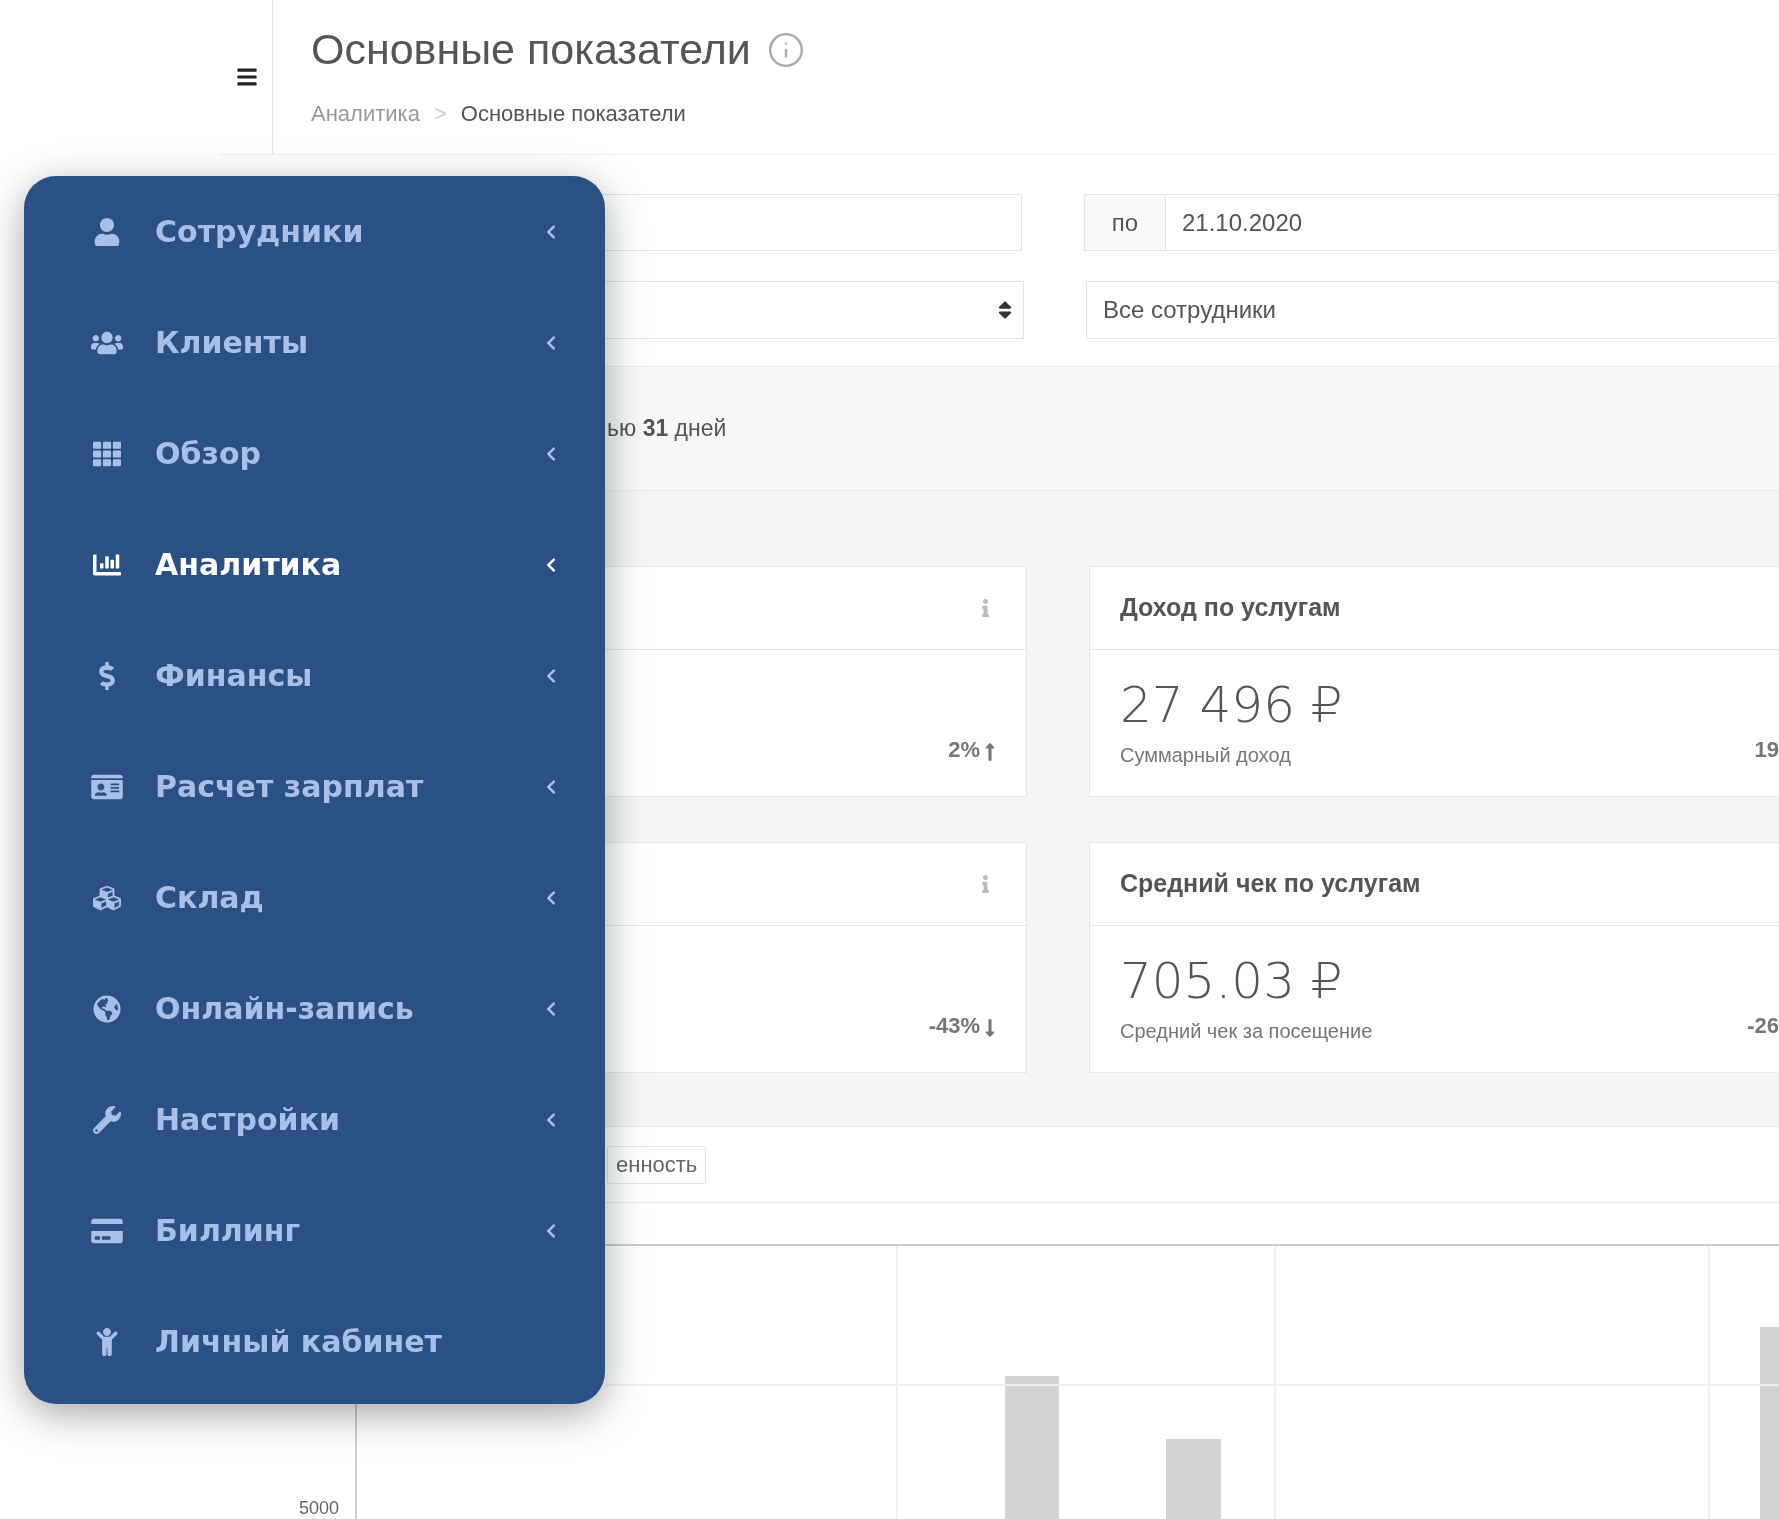 The height and width of the screenshot is (1519, 1779). What do you see at coordinates (1270, 884) in the screenshot?
I see `card-title: Средний чек по услугам` at bounding box center [1270, 884].